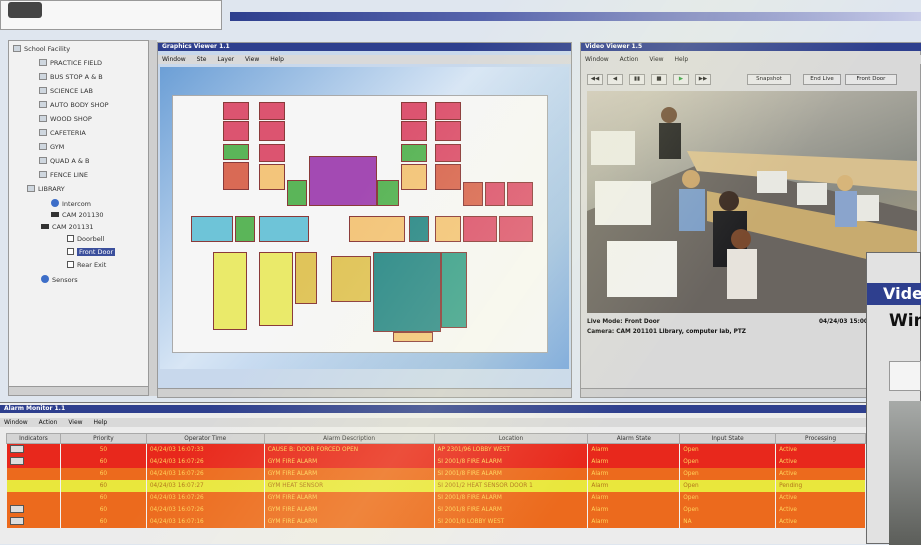 The image size is (921, 545). Describe the element at coordinates (46, 189) in the screenshot. I see `tree-item-library: LIBRARY` at that location.